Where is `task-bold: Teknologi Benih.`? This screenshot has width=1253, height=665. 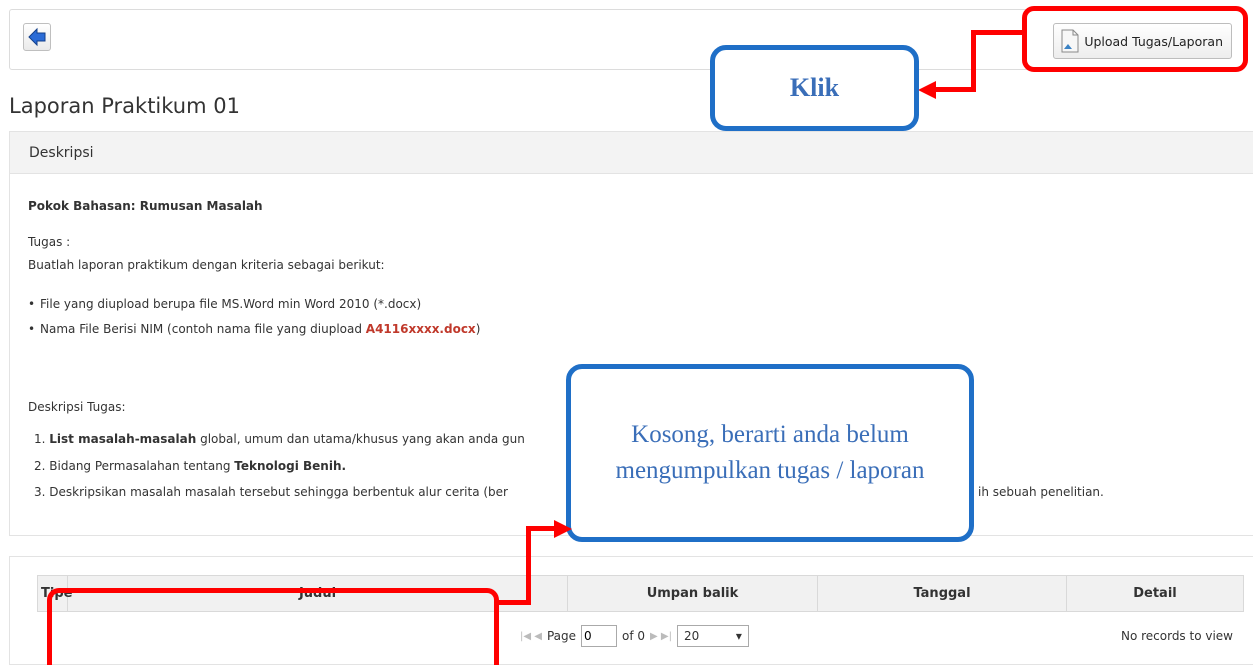 task-bold: Teknologi Benih. is located at coordinates (290, 466).